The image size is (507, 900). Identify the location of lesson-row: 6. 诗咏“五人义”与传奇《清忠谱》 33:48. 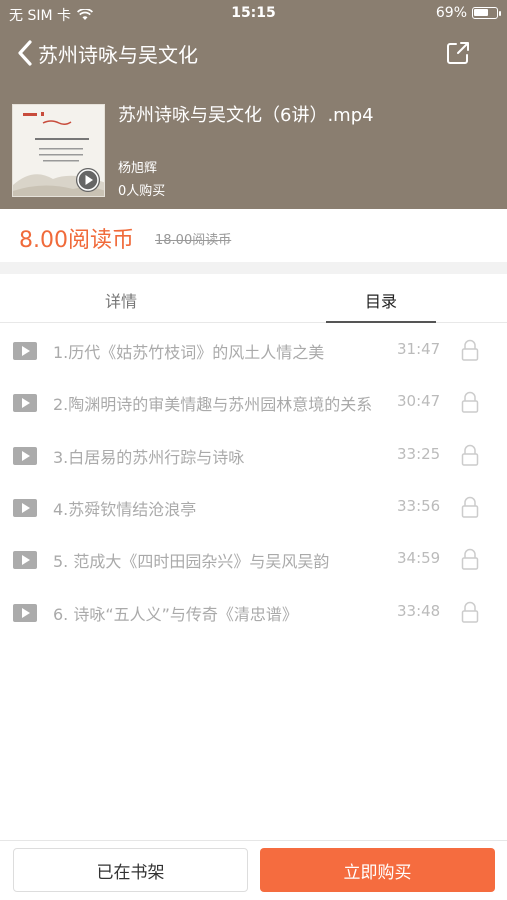
(253, 612).